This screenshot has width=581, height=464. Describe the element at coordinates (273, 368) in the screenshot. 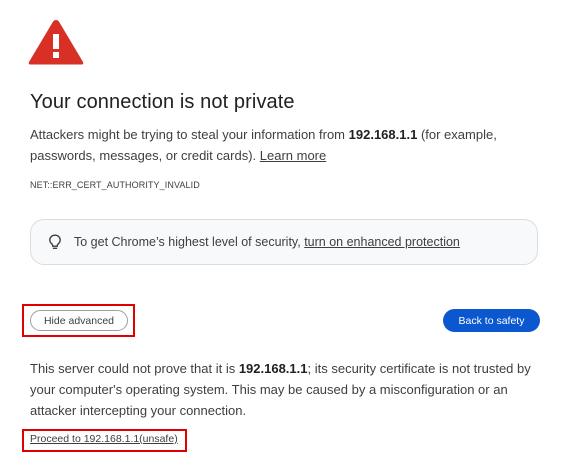

I see `details-host: 192.168.1.1` at that location.